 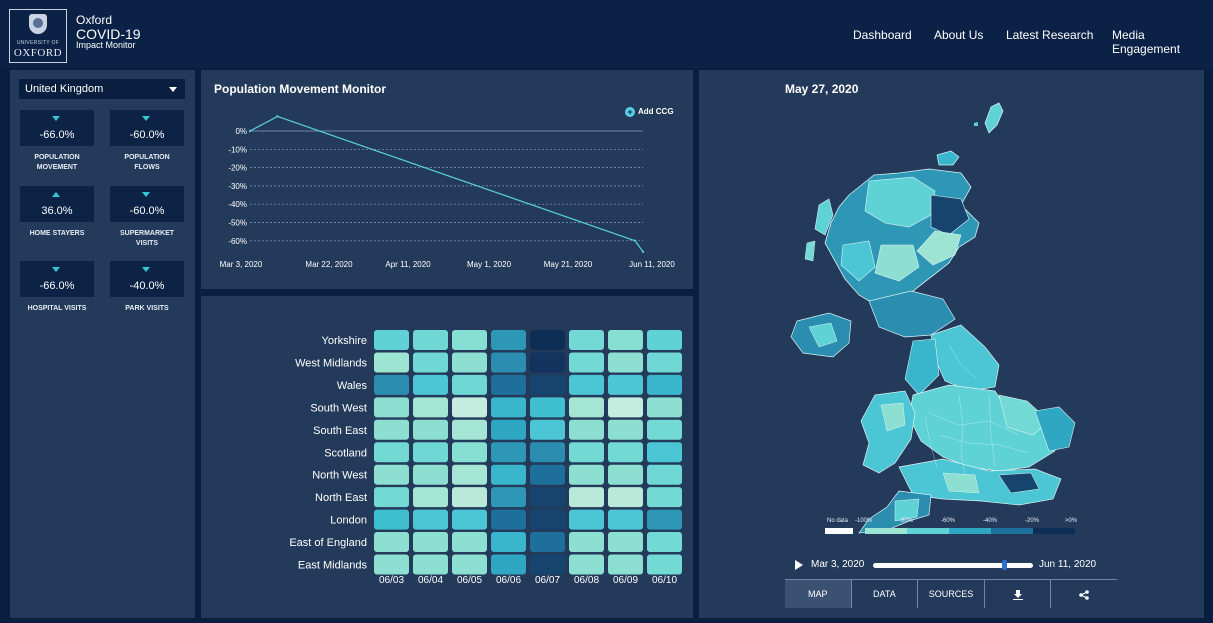 What do you see at coordinates (147, 279) in the screenshot?
I see `stat-card: -40.0%` at bounding box center [147, 279].